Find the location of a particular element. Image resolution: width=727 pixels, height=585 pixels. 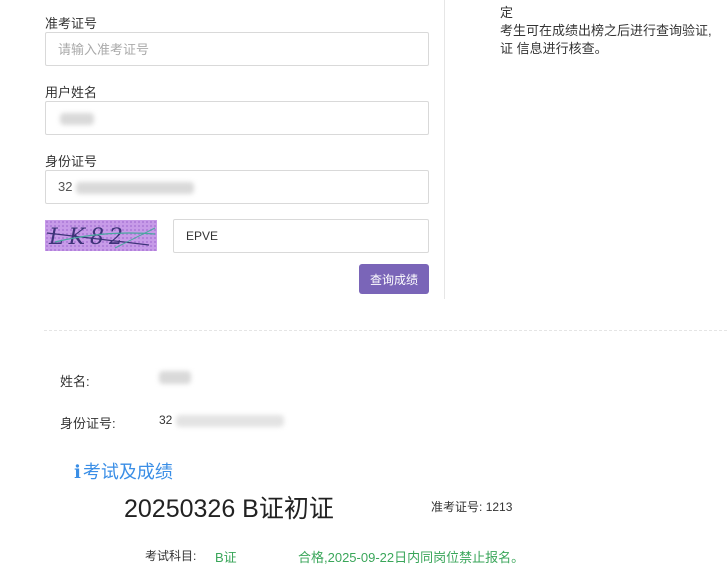

query-score-button: 查询成绩 is located at coordinates (394, 279).